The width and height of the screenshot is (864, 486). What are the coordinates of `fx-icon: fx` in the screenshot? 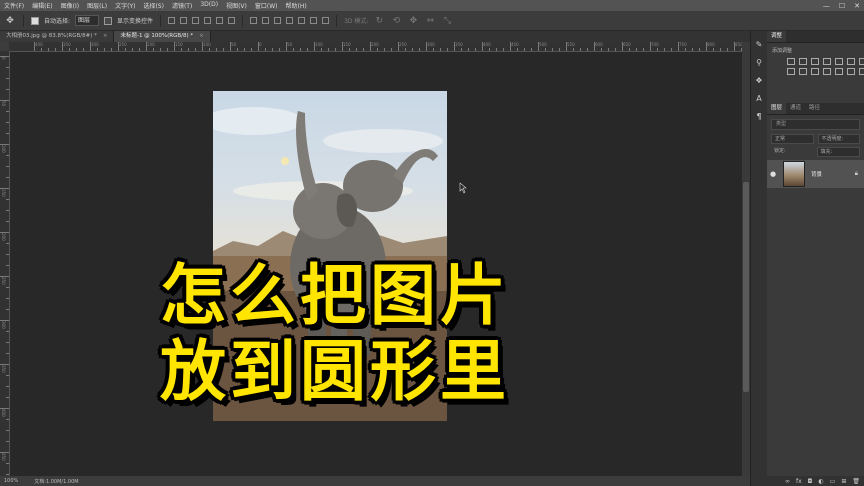 It's located at (799, 481).